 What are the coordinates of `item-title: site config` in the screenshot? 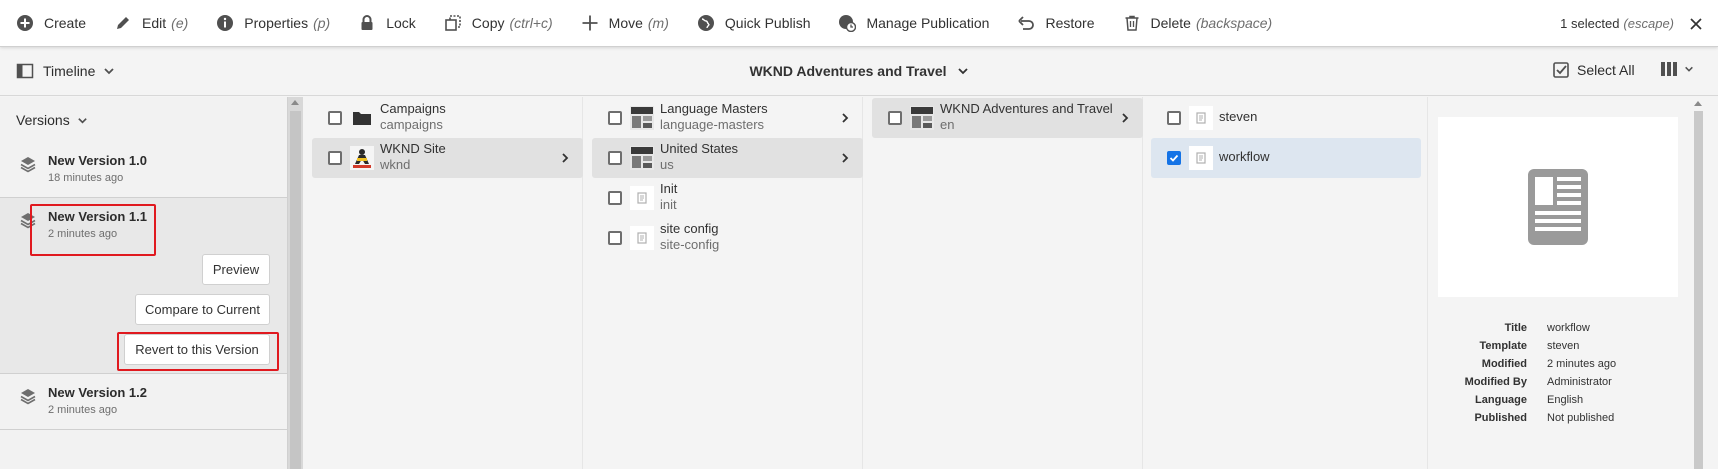 It's located at (689, 228).